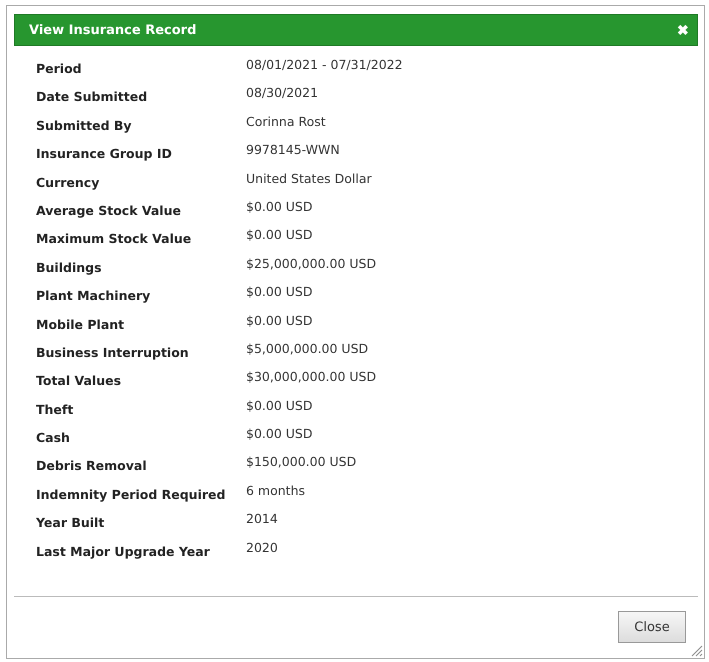 This screenshot has height=662, width=709. Describe the element at coordinates (262, 547) in the screenshot. I see `field-value: 2020` at that location.